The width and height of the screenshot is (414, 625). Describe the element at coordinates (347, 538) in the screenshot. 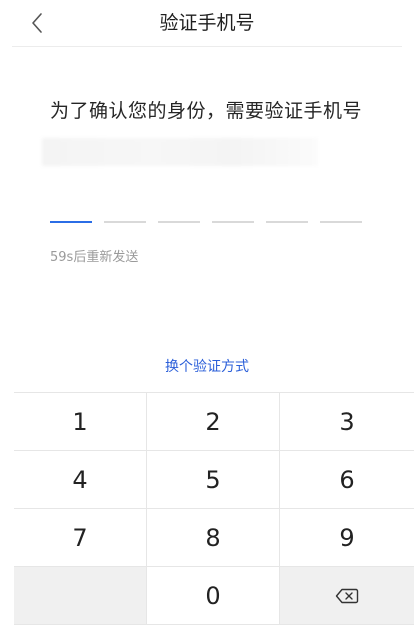

I see `key-9: 9` at that location.